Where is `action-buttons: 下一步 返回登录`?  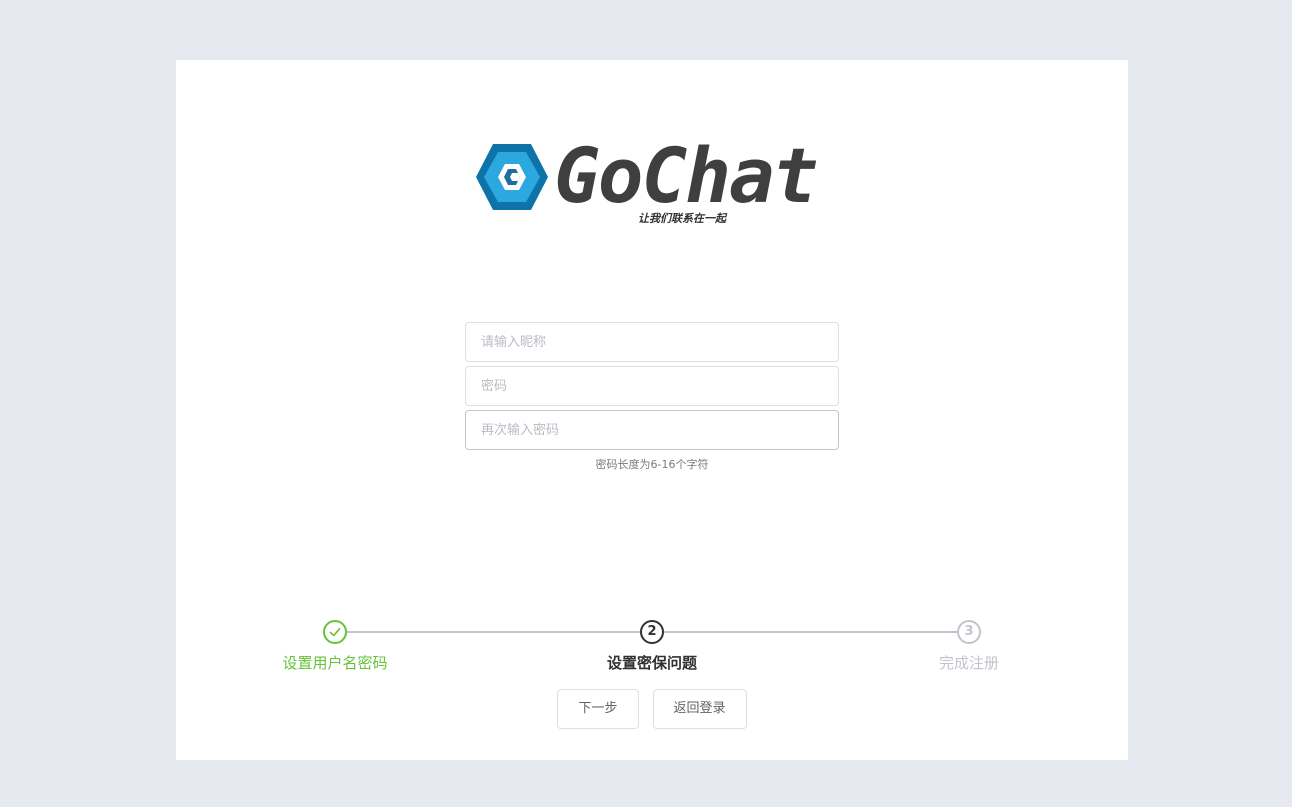
action-buttons: 下一步 返回登录 is located at coordinates (652, 709).